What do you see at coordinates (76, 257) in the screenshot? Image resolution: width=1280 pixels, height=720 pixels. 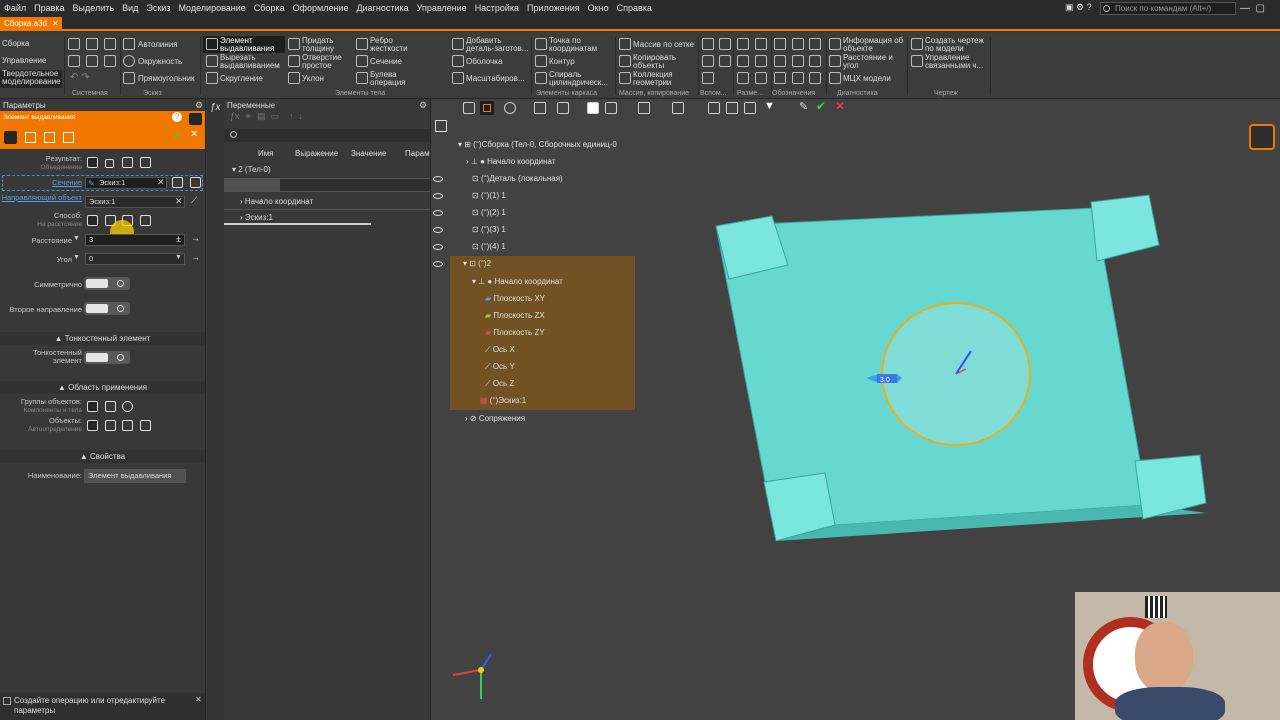 I see `angle-dropdown-icon: ▼` at bounding box center [76, 257].